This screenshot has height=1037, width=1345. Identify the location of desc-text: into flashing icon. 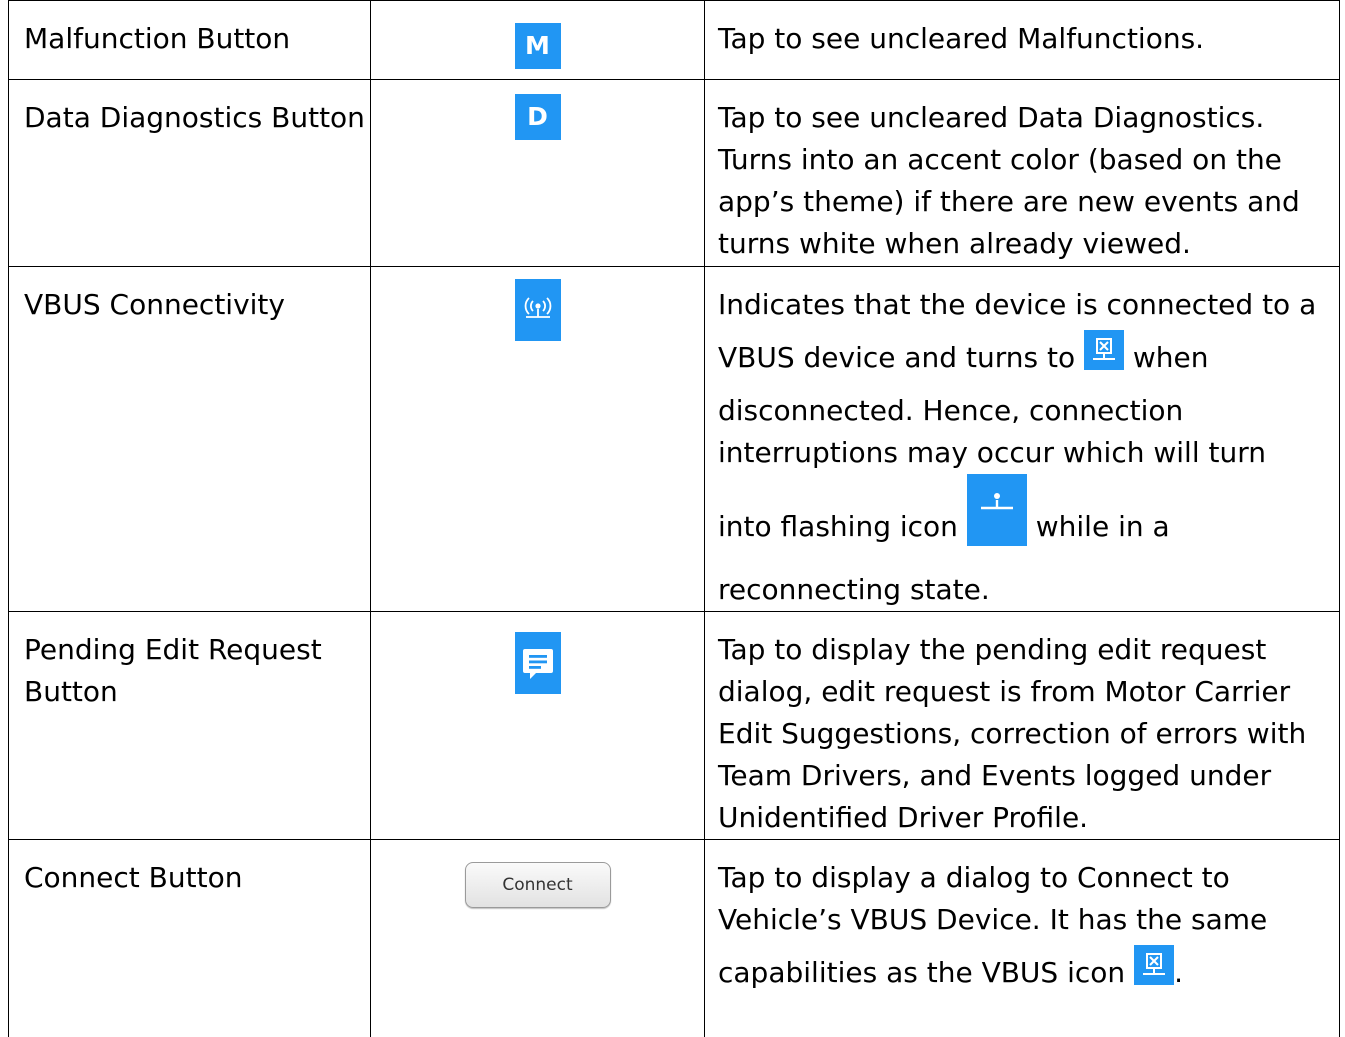
(838, 526).